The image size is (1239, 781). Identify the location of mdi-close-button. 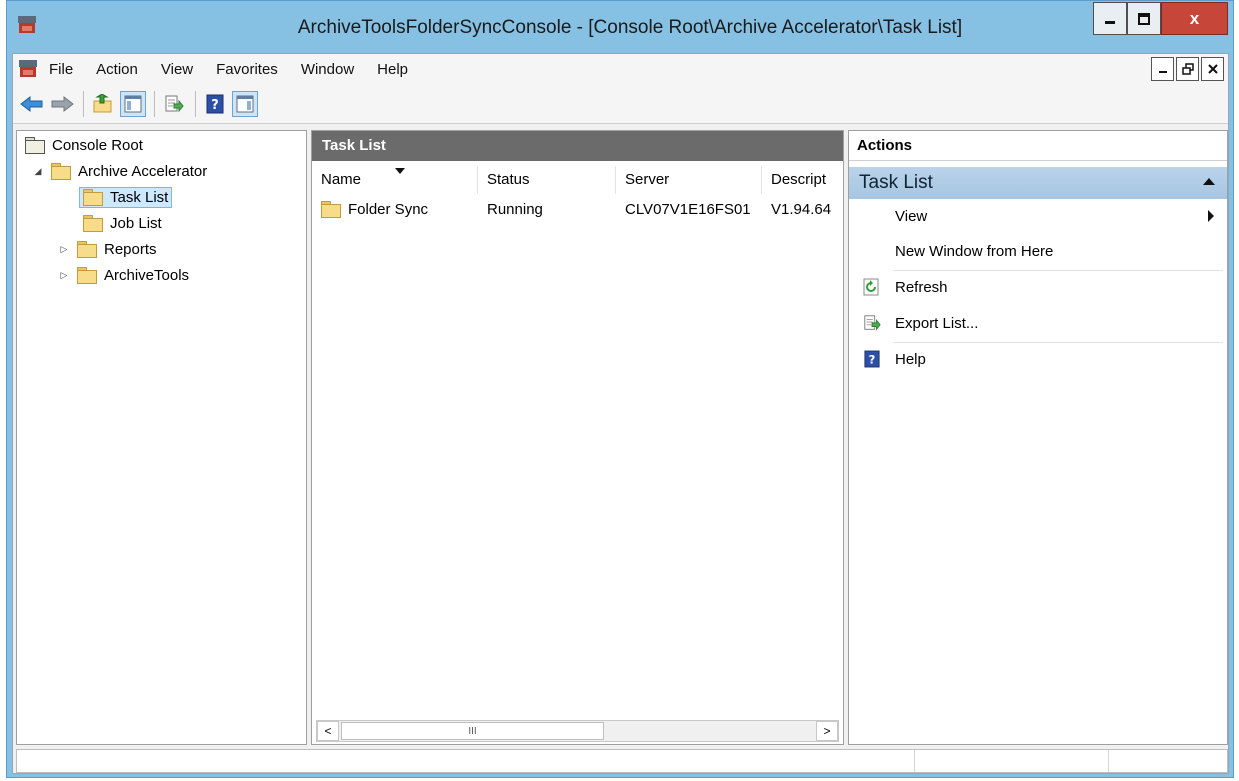
(1212, 69).